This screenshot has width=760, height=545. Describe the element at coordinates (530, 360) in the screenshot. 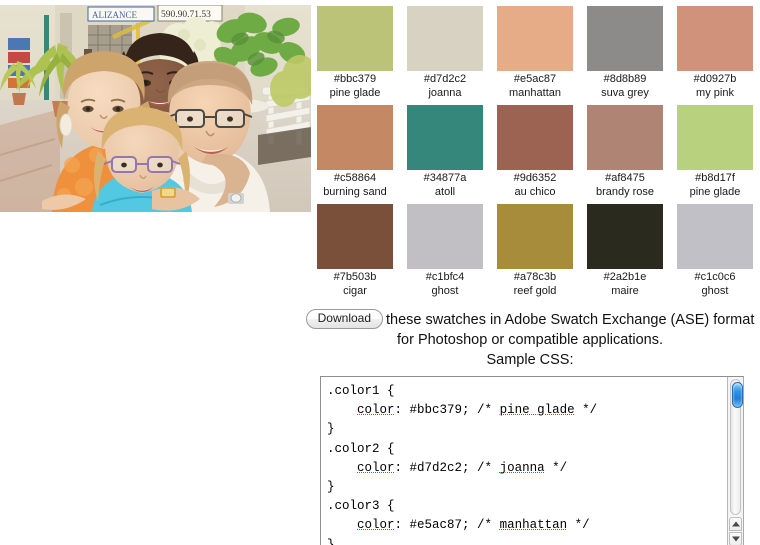

I see `blurb-line-3: Sample CSS:` at that location.